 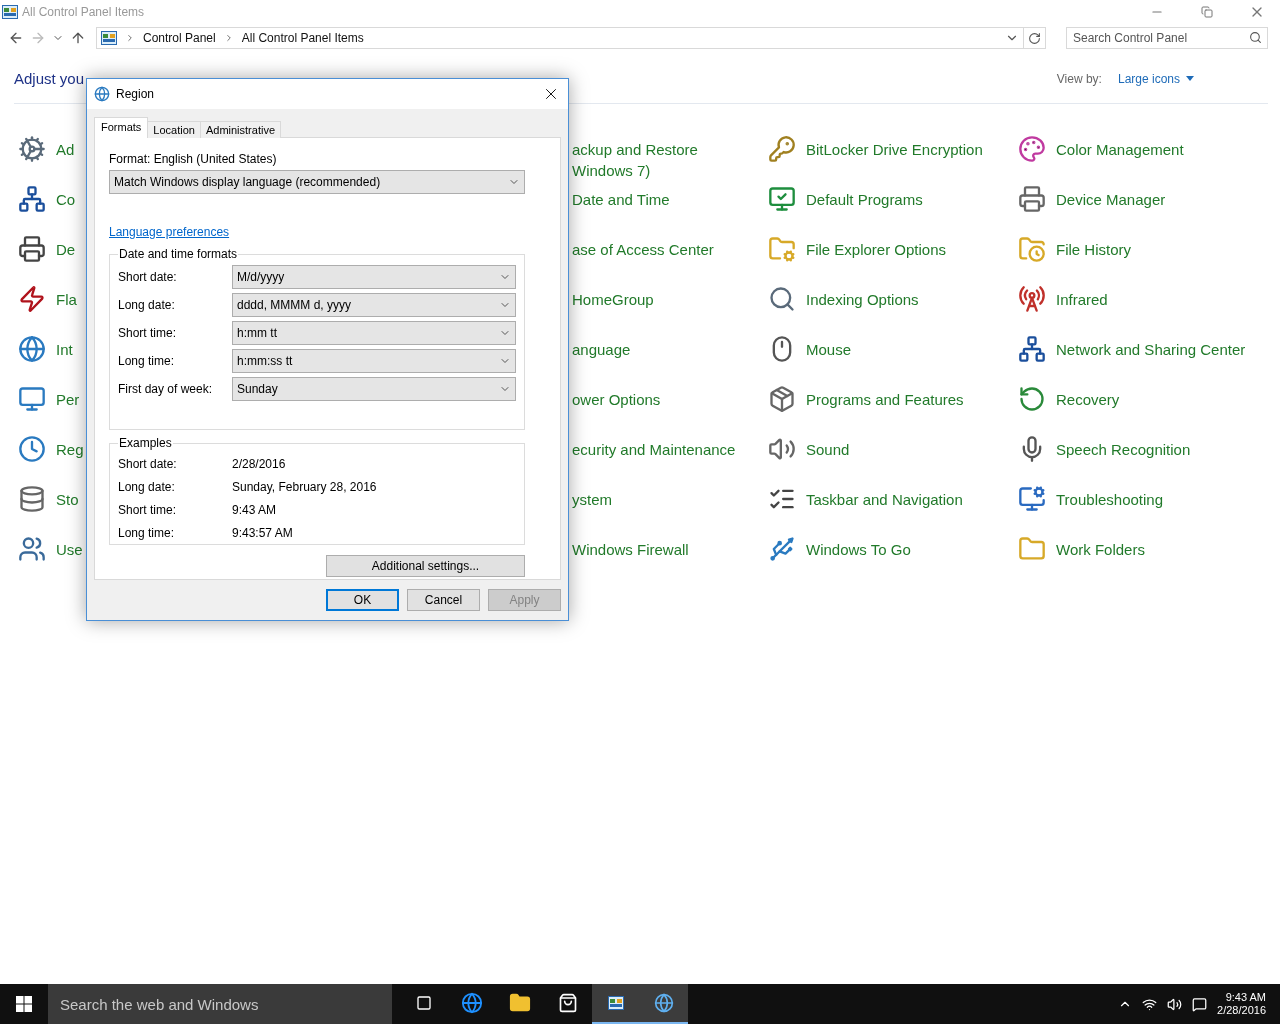 I want to click on tab: Location, so click(x=174, y=129).